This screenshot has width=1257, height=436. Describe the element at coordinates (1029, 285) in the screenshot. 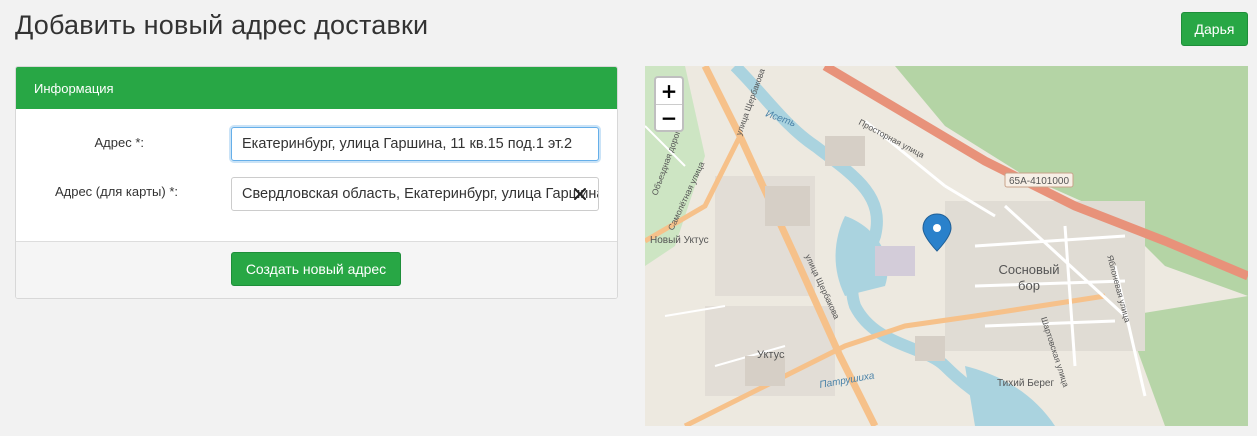

I see `label-bor: бор` at that location.